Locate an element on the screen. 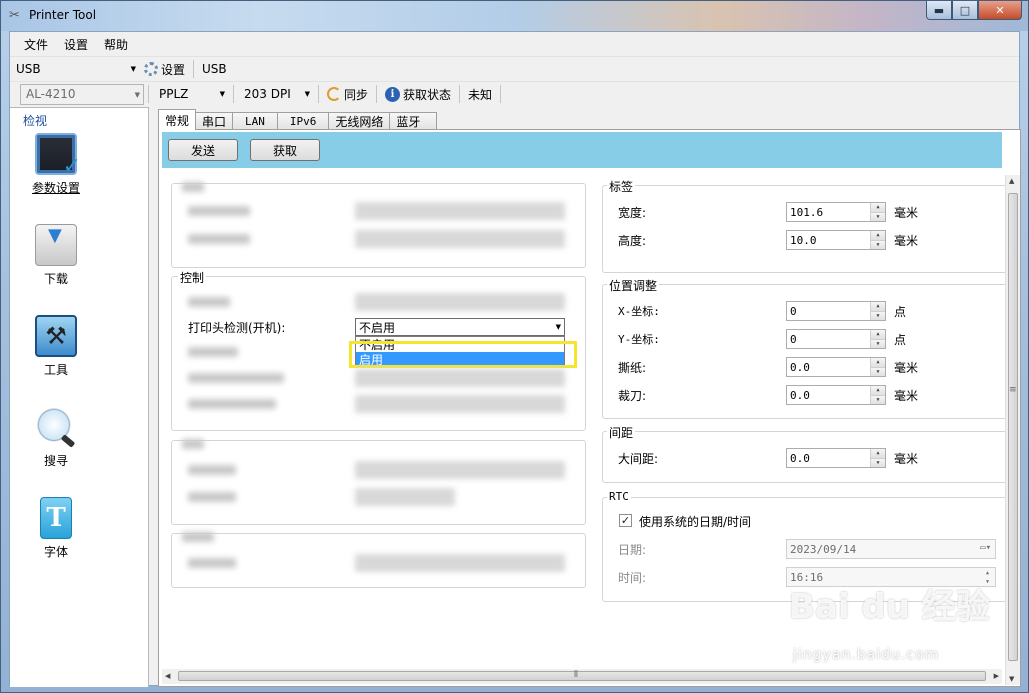 Image resolution: width=1029 pixels, height=693 pixels. cutter-stepper: ▲ ▼ is located at coordinates (877, 395).